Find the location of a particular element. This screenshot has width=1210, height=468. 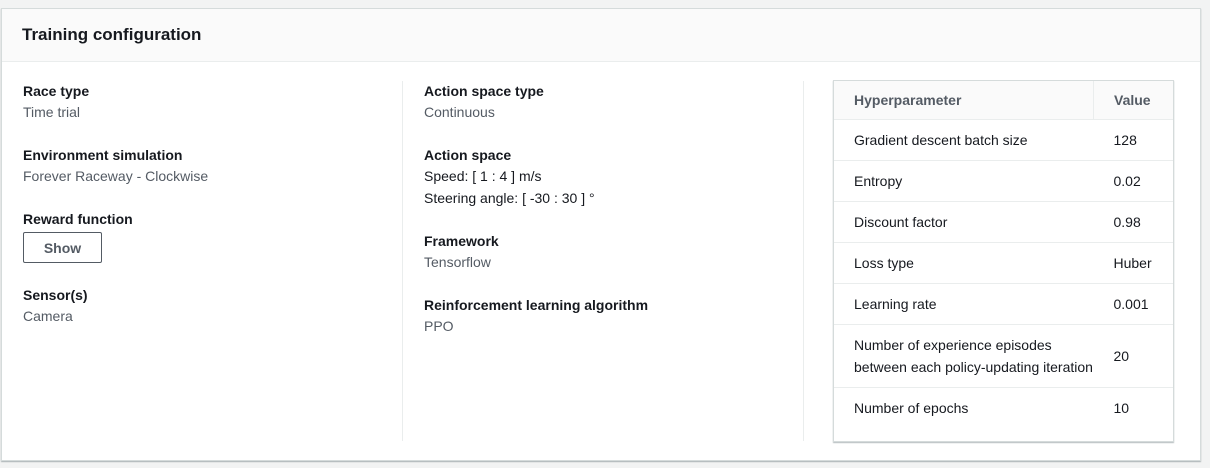

value-column-header: Value is located at coordinates (1133, 100).